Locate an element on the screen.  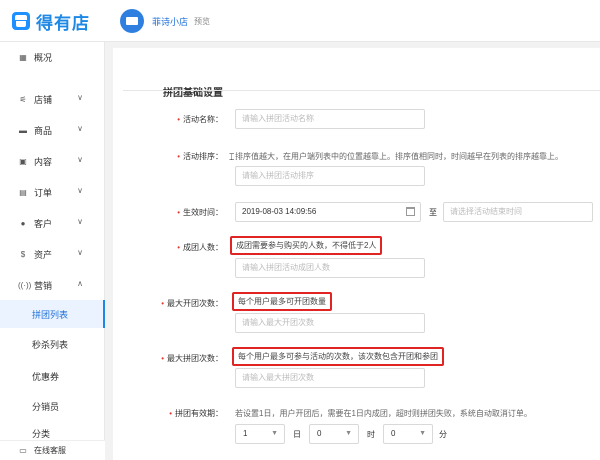
box-icon: ▬ is located at coordinates (23, 130).